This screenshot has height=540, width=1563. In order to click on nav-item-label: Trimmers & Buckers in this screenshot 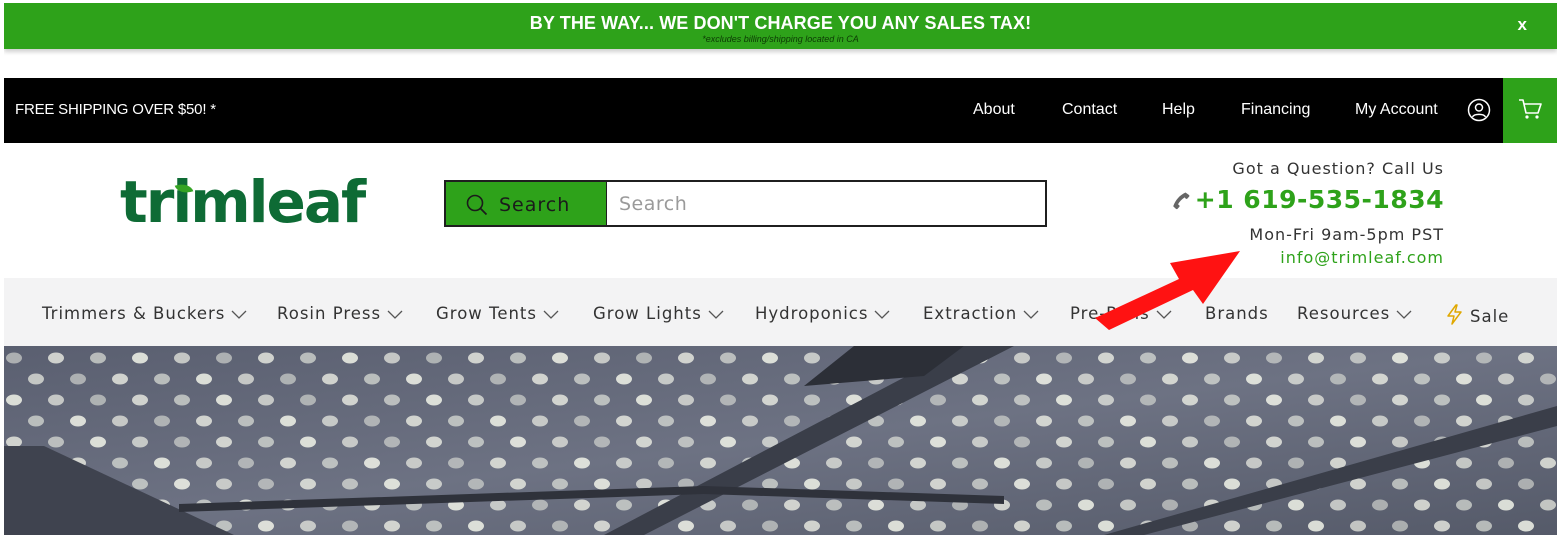, I will do `click(134, 313)`.